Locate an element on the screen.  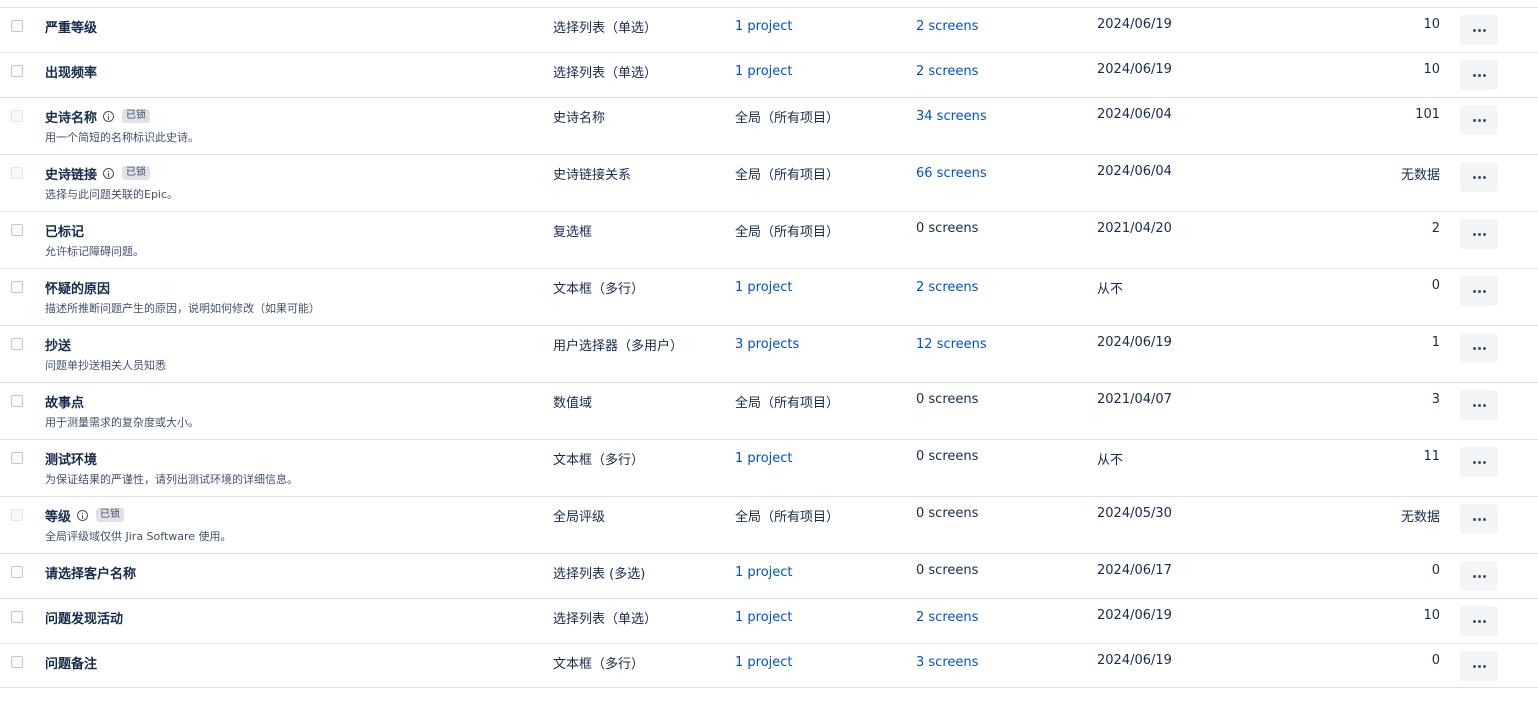
field-name: 抄送 is located at coordinates (58, 346).